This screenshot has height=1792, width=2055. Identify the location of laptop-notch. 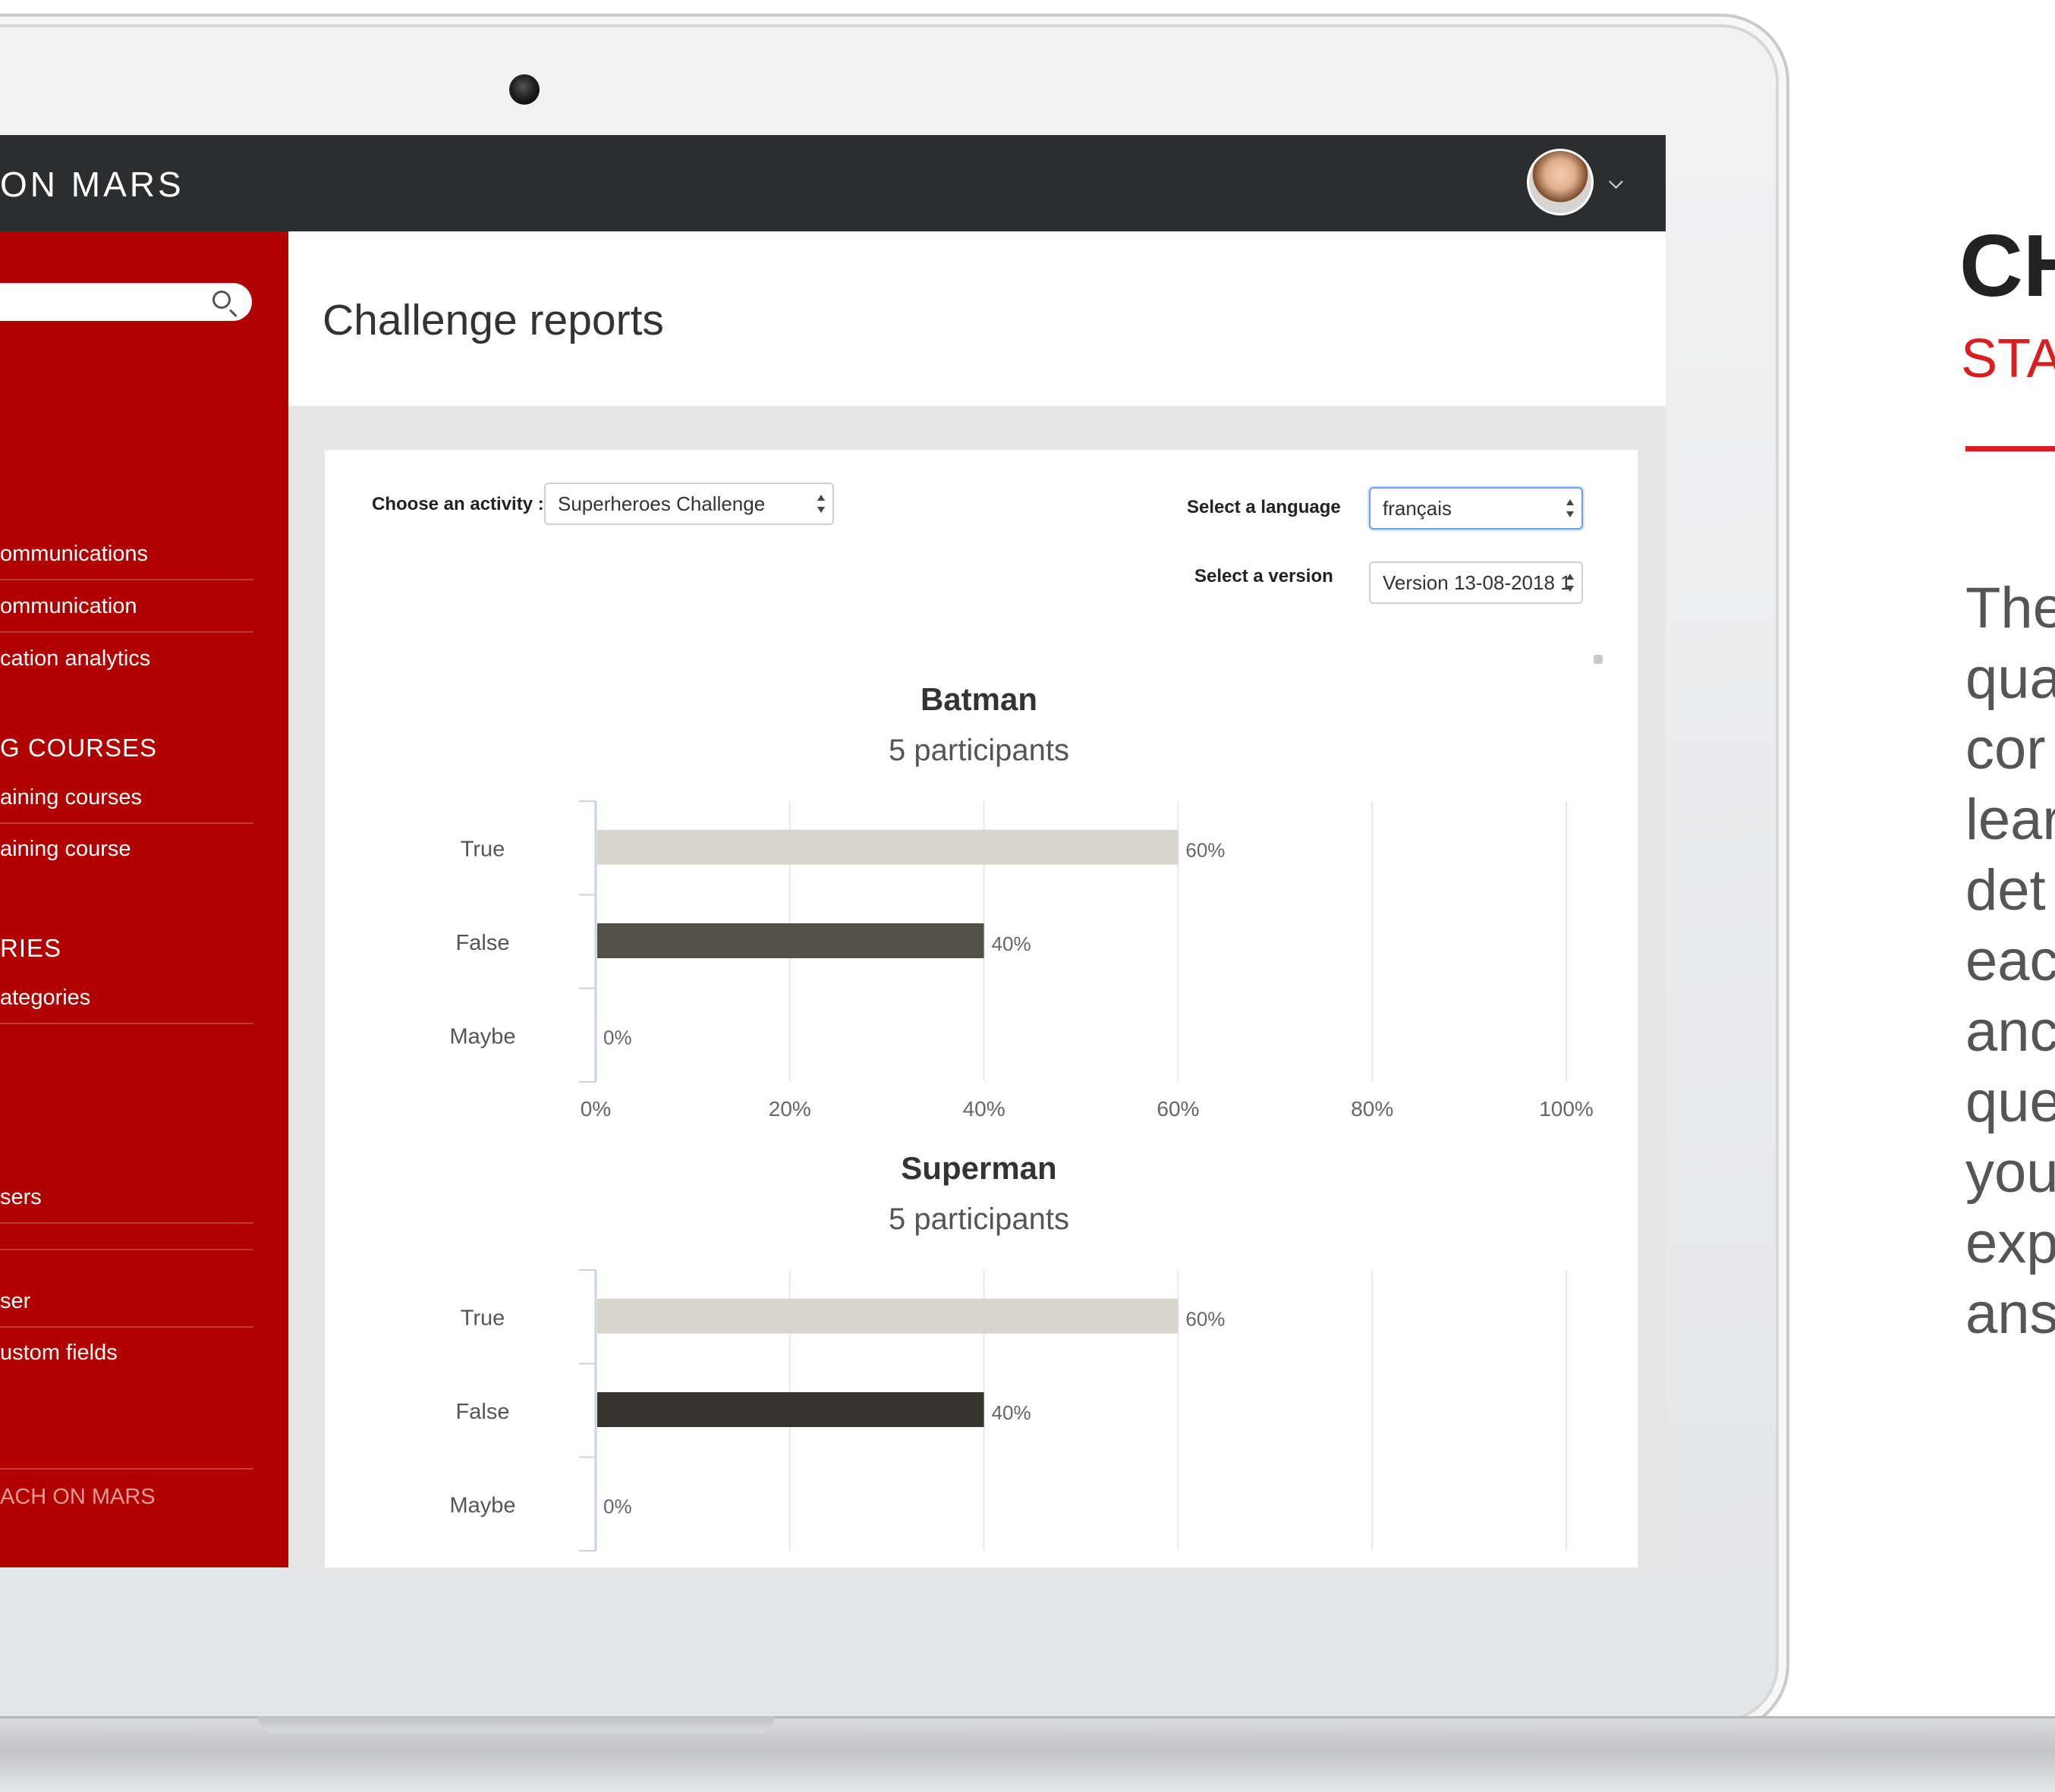
(516, 1725).